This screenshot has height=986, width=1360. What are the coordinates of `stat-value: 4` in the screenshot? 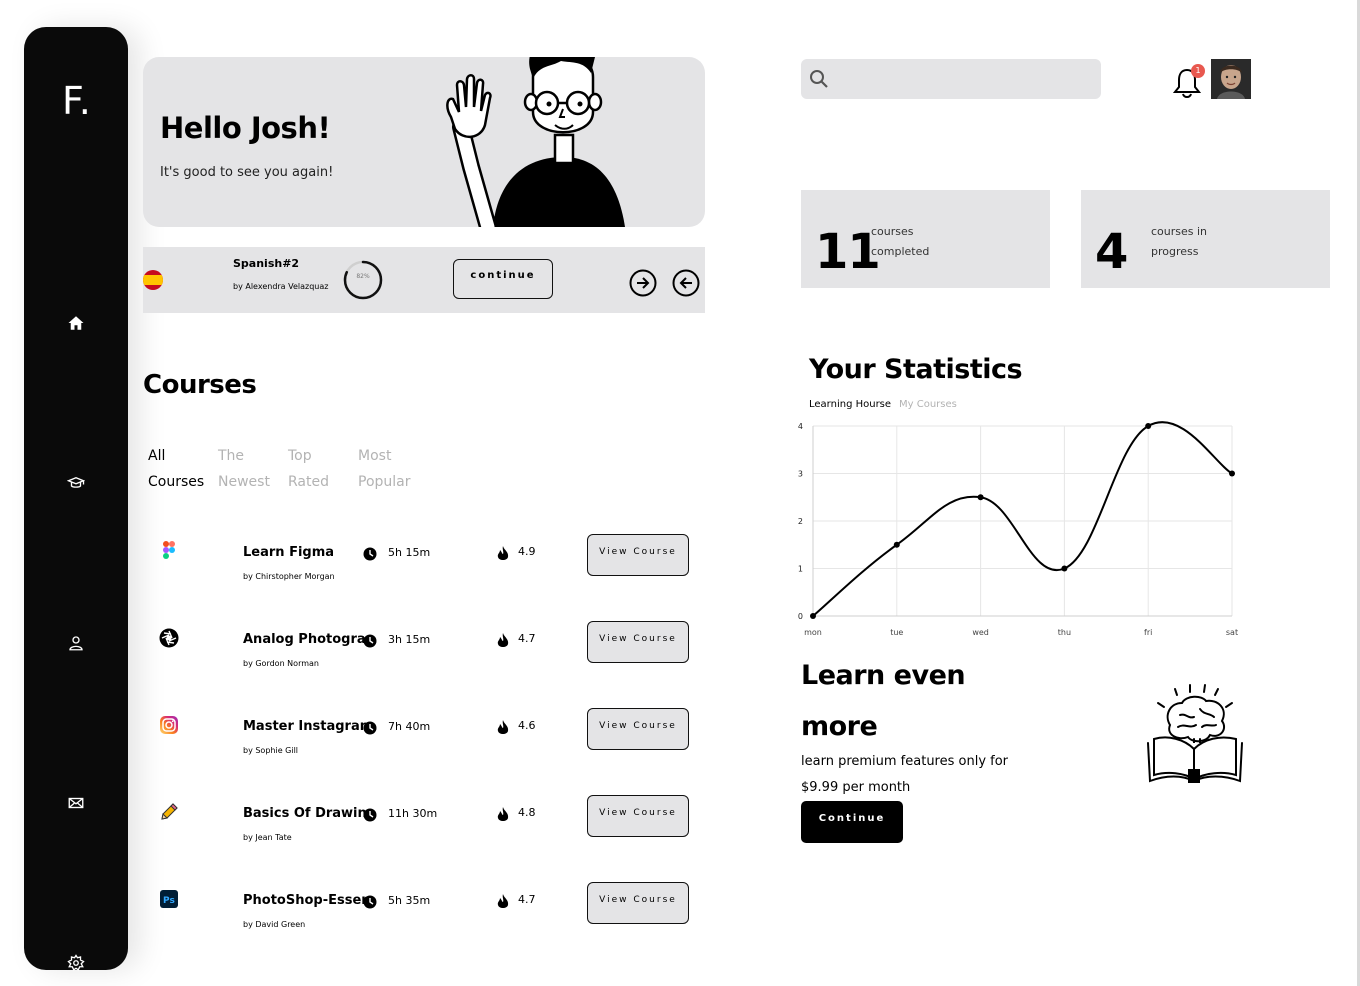 It's located at (1111, 252).